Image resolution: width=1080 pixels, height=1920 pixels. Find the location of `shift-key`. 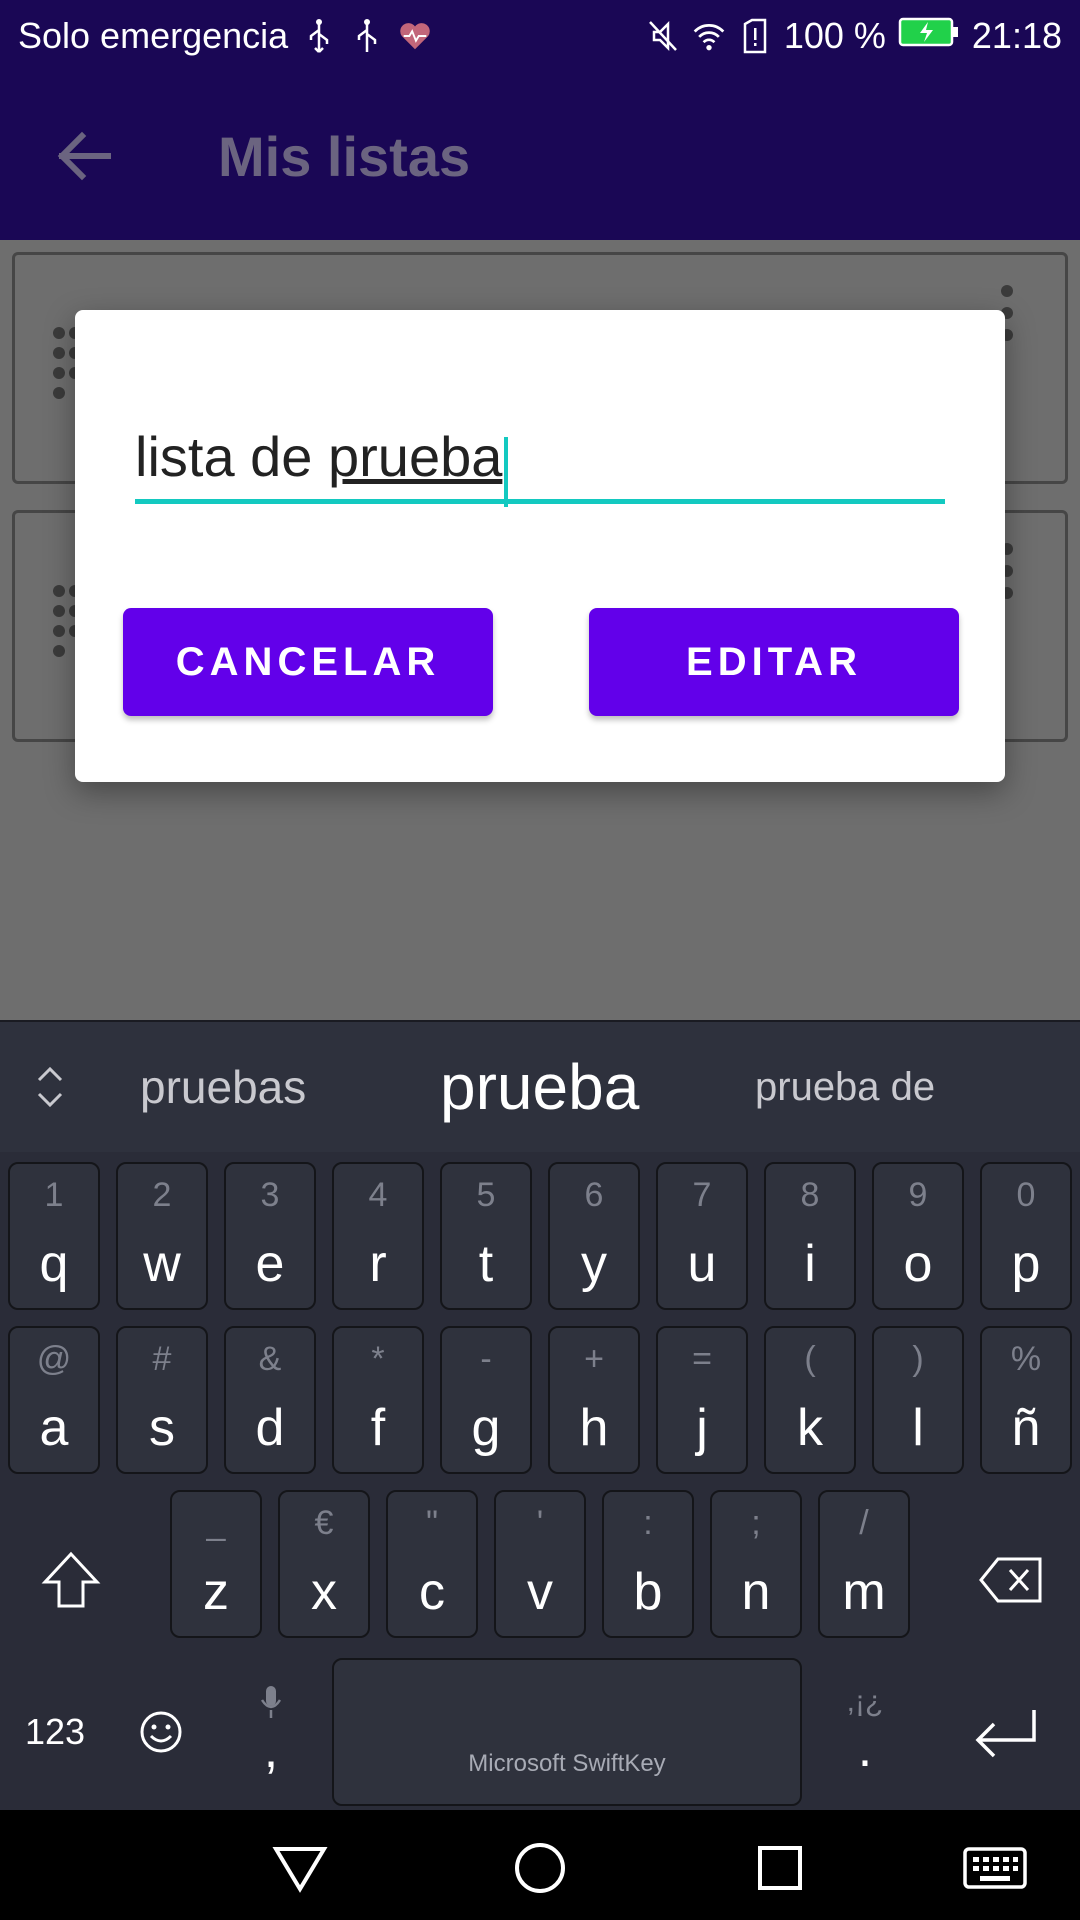

shift-key is located at coordinates (71, 1580).